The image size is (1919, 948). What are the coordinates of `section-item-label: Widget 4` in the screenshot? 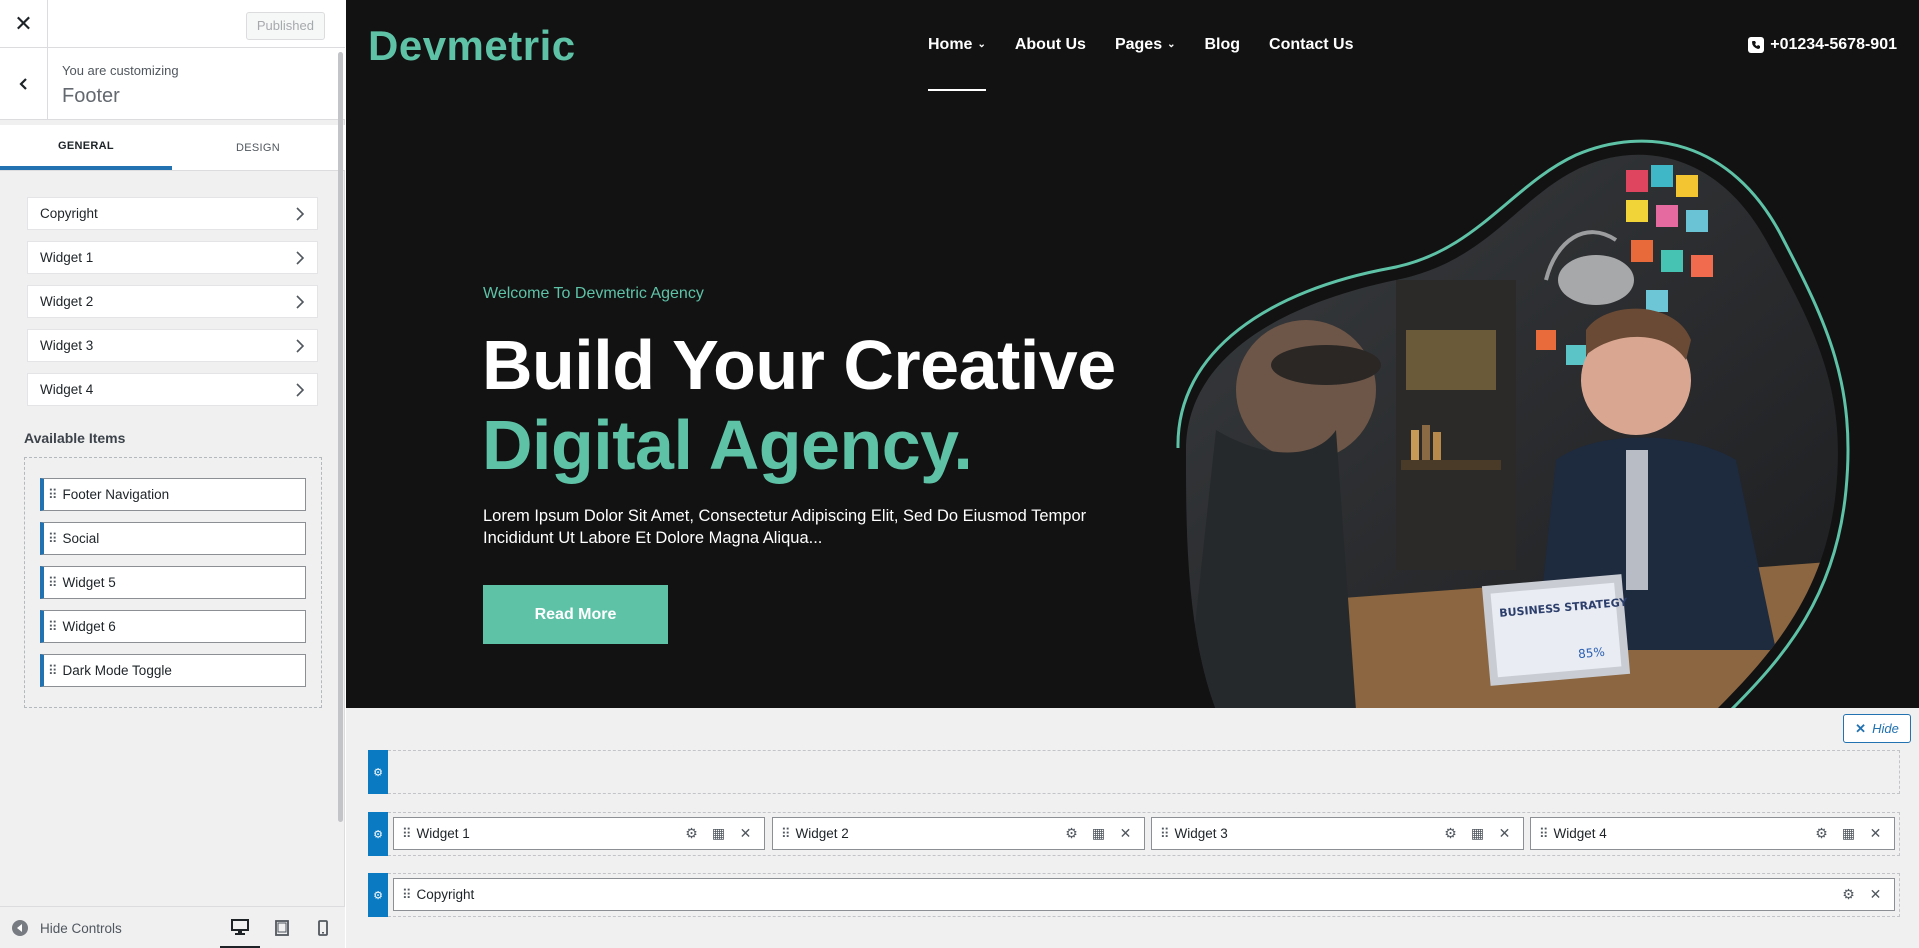 It's located at (67, 389).